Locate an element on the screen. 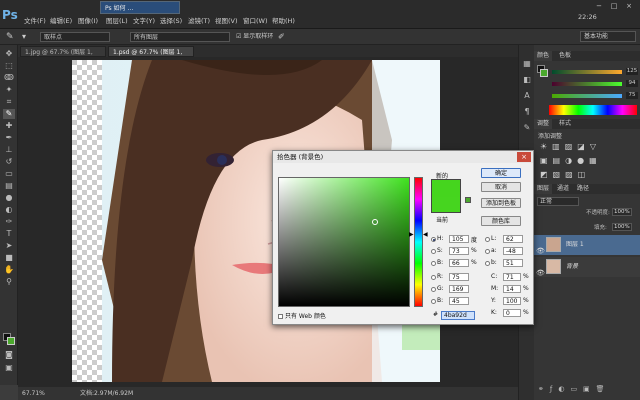  l-input: 62 is located at coordinates (513, 239).